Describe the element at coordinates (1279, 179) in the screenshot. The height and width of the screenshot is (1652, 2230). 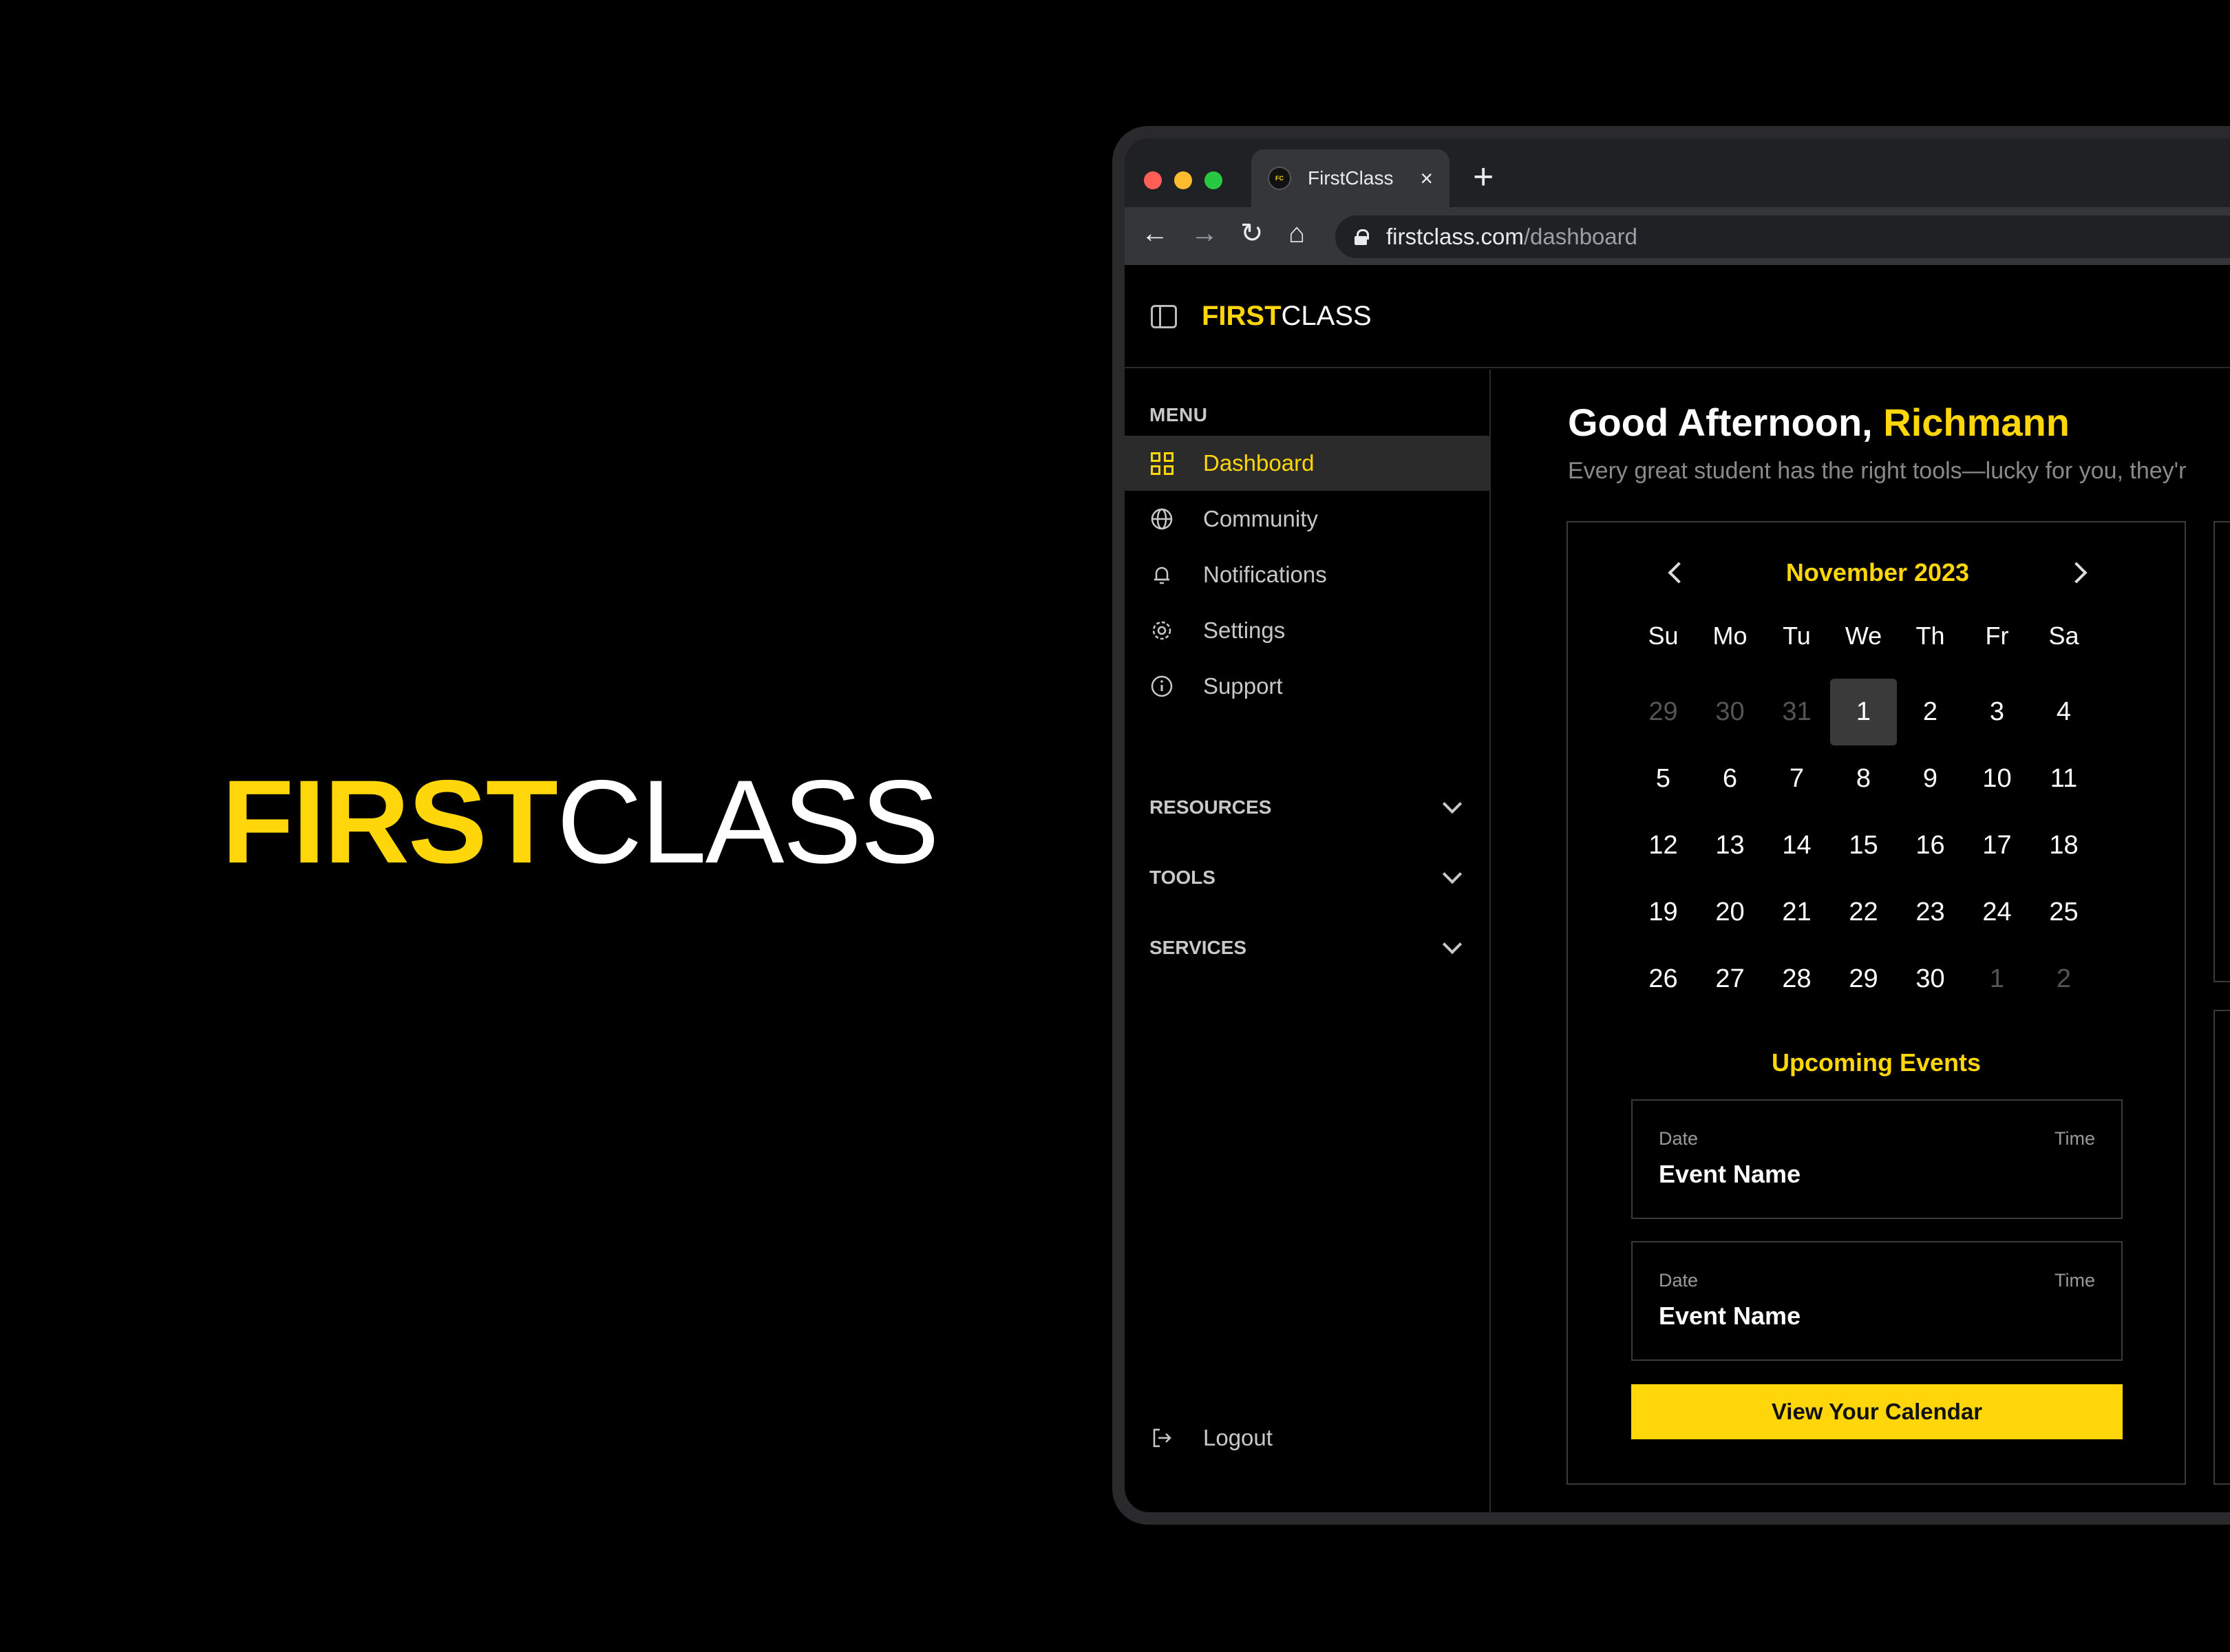
I see `favicon-icon: FC` at that location.